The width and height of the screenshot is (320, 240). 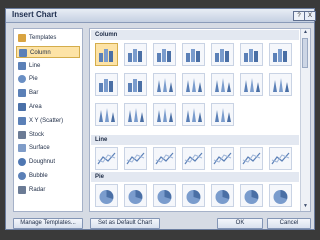 I want to click on scroll-up-arrow-icon: ▲, so click(x=305, y=32).